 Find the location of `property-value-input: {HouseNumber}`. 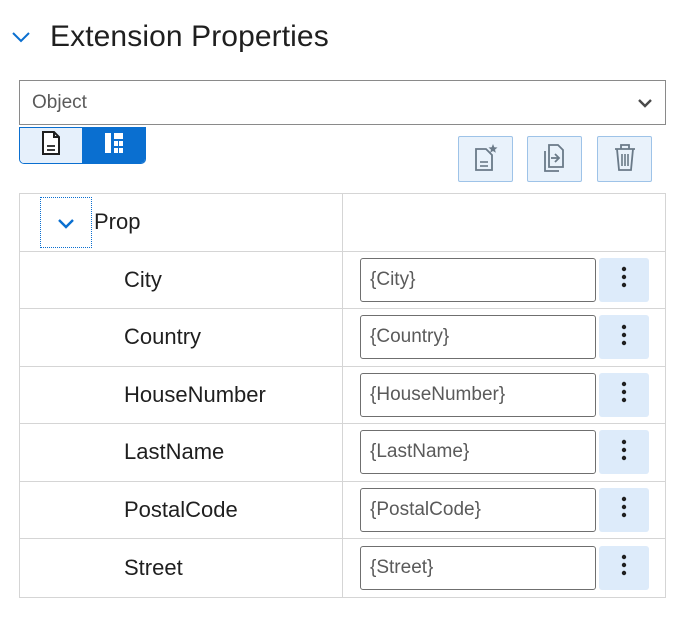

property-value-input: {HouseNumber} is located at coordinates (478, 394).